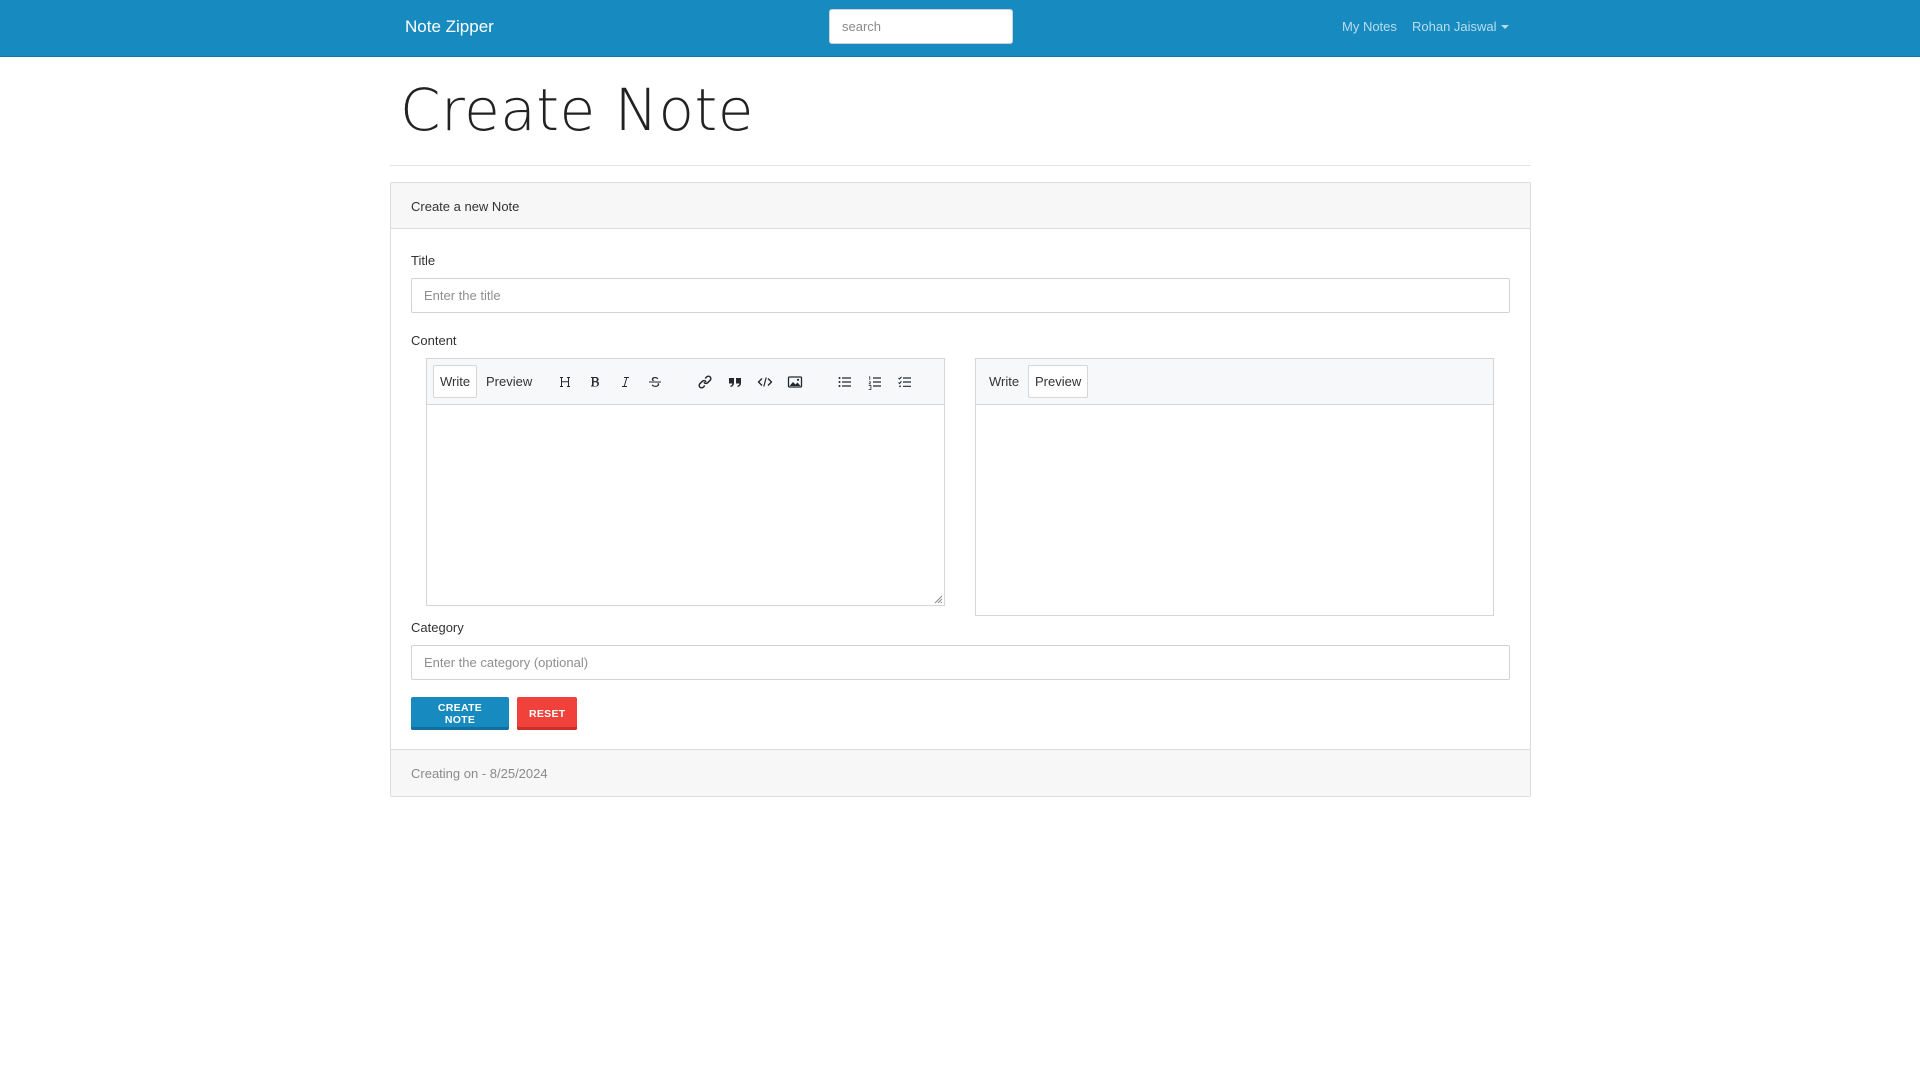 The width and height of the screenshot is (1920, 1080). I want to click on user-menu-dropdown: Rohan Jaiswal, so click(1460, 27).